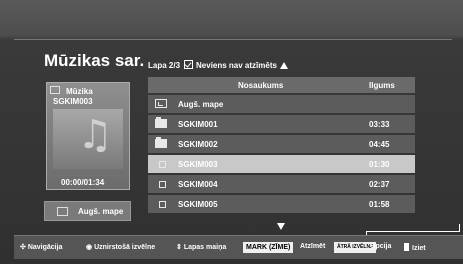 The image size is (463, 264). What do you see at coordinates (236, 65) in the screenshot?
I see `marked-status: Neviens nav atzīmēts` at bounding box center [236, 65].